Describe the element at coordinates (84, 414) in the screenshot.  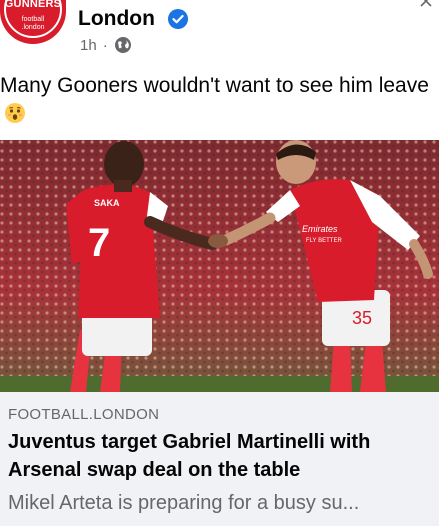
I see `link-domain: FOOTBALL.LONDON` at that location.